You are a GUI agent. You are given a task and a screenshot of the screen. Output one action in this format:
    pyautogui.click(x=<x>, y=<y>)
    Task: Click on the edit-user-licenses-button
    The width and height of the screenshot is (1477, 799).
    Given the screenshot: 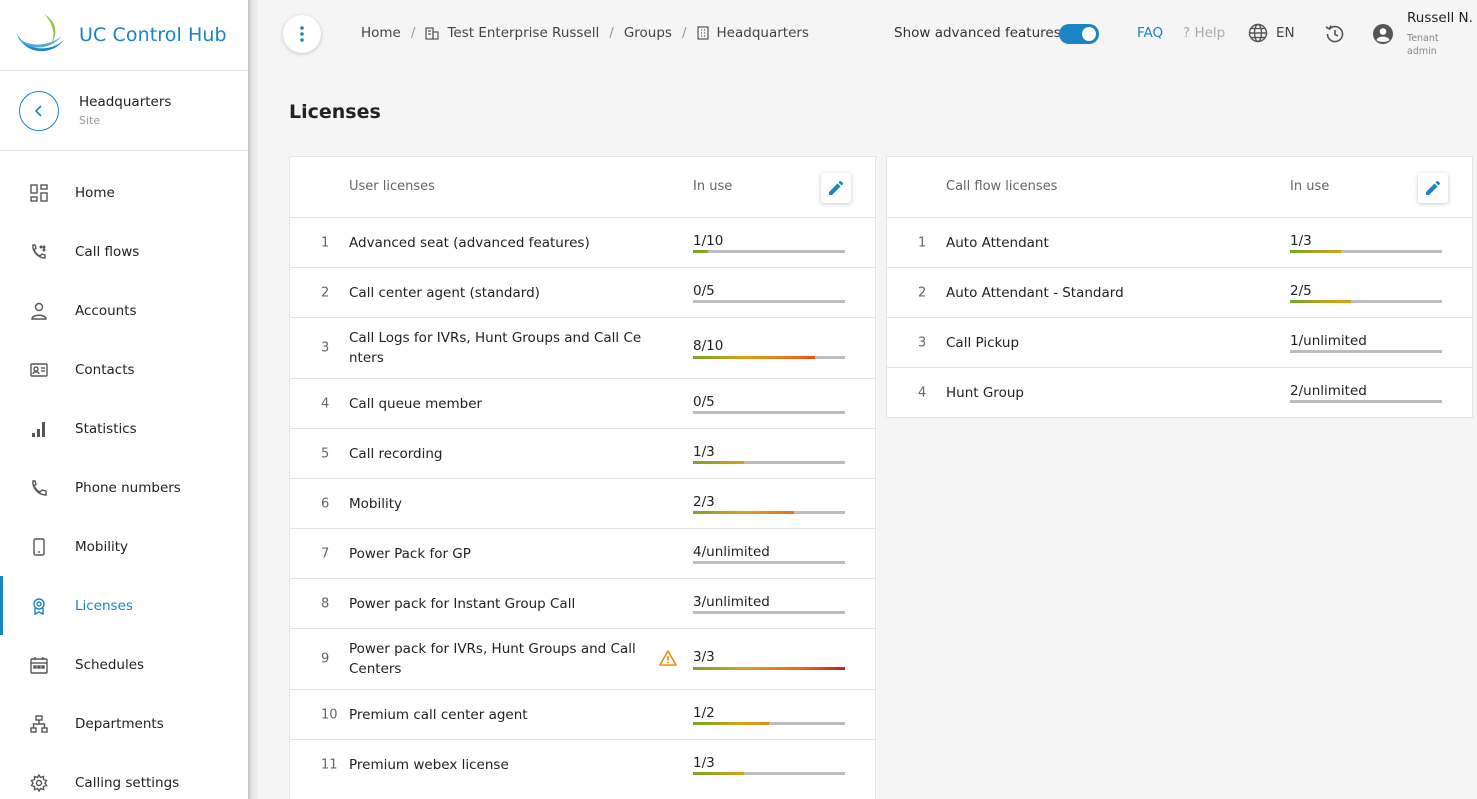 What is the action you would take?
    pyautogui.click(x=836, y=188)
    